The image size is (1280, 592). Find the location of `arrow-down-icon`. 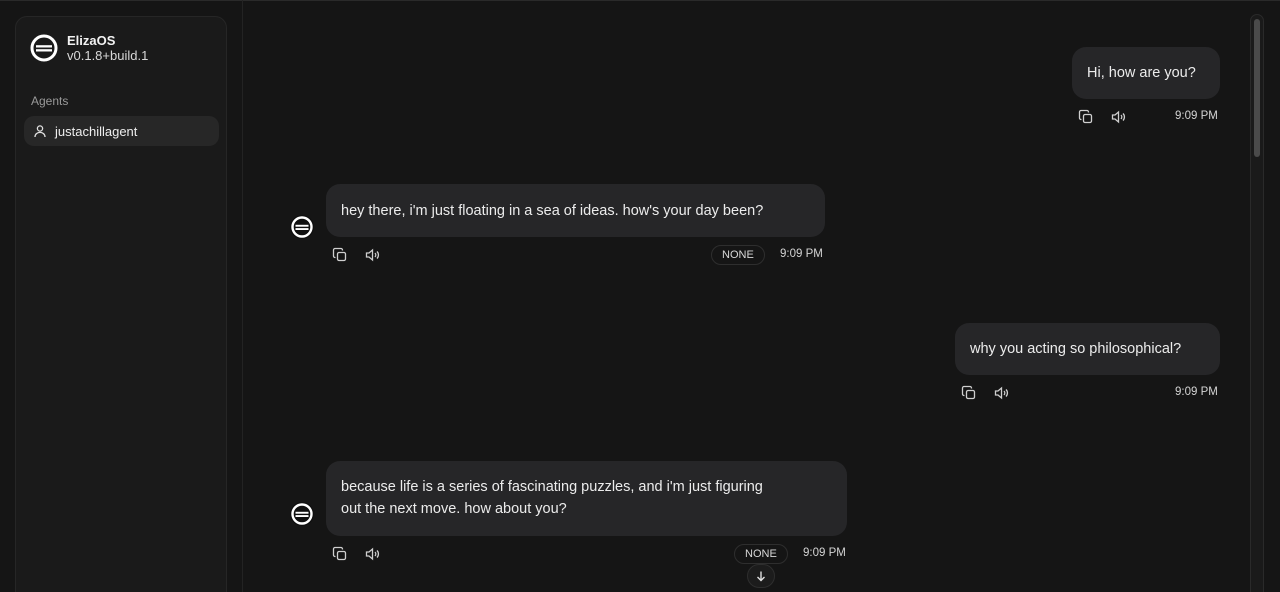

arrow-down-icon is located at coordinates (761, 576).